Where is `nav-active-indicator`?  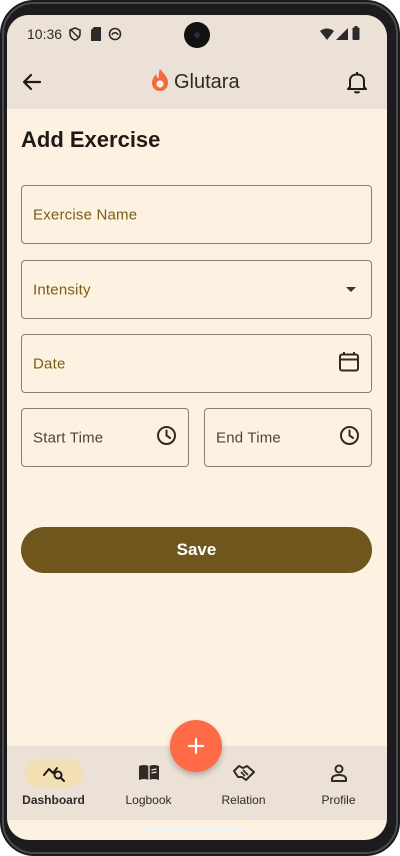
nav-active-indicator is located at coordinates (53, 773).